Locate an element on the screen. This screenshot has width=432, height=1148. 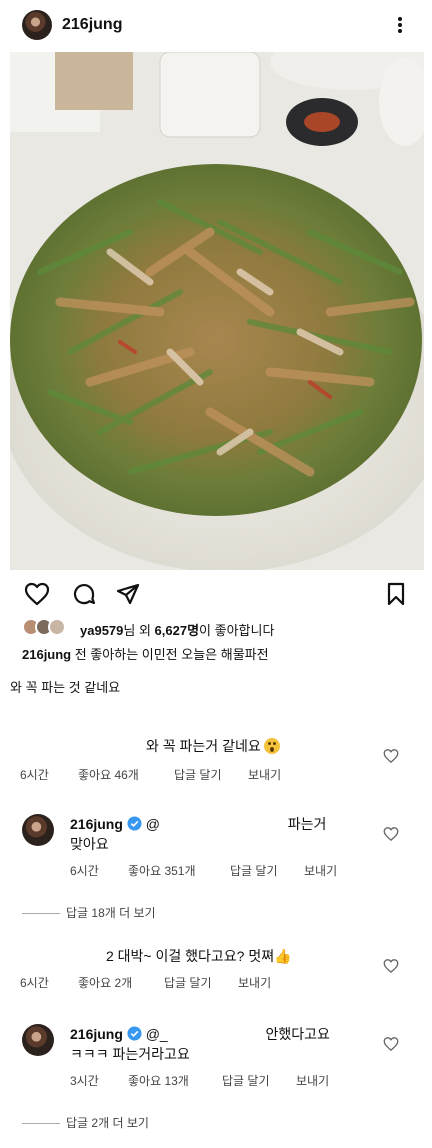
post-username: 216jung is located at coordinates (92, 25).